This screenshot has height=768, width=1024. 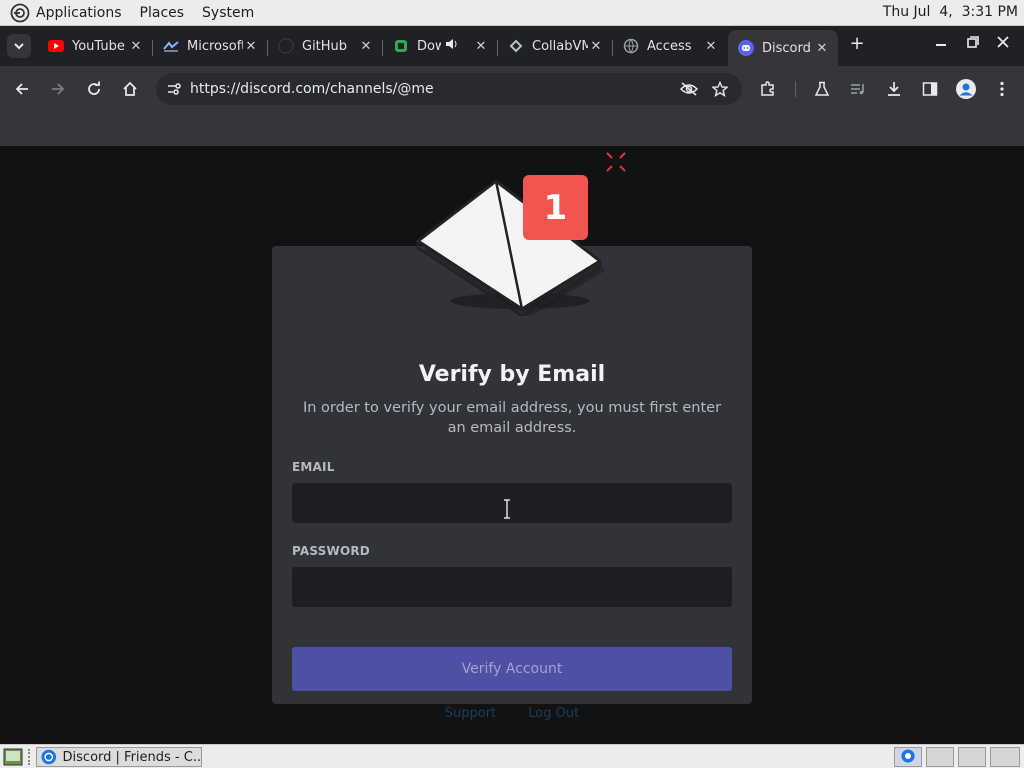 I want to click on tab-title: Discord, so click(x=786, y=48).